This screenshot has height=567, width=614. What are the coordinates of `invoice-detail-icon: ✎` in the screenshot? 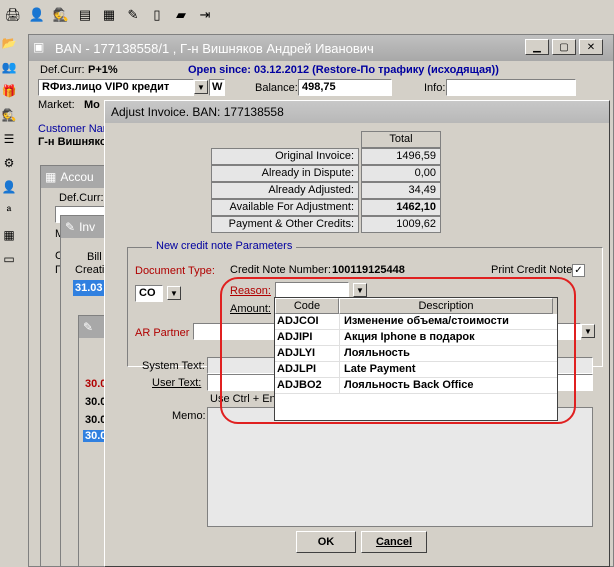 It's located at (88, 327).